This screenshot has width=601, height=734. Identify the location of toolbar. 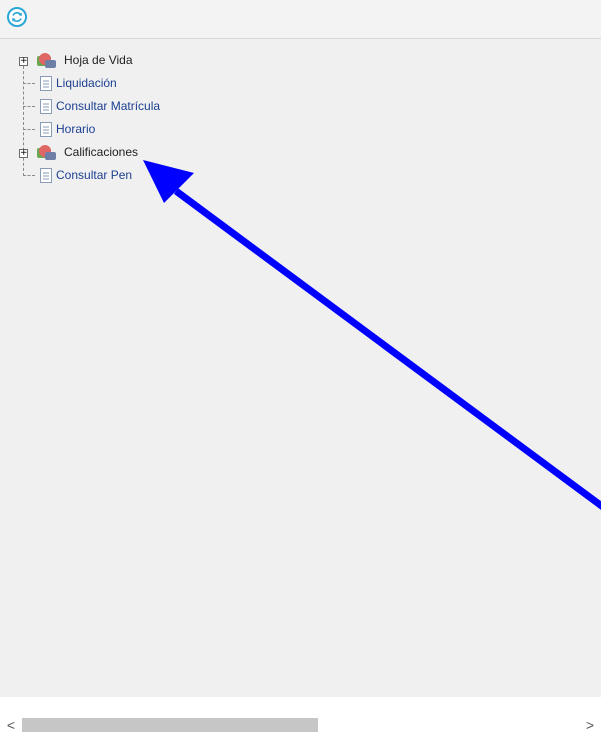
(300, 19).